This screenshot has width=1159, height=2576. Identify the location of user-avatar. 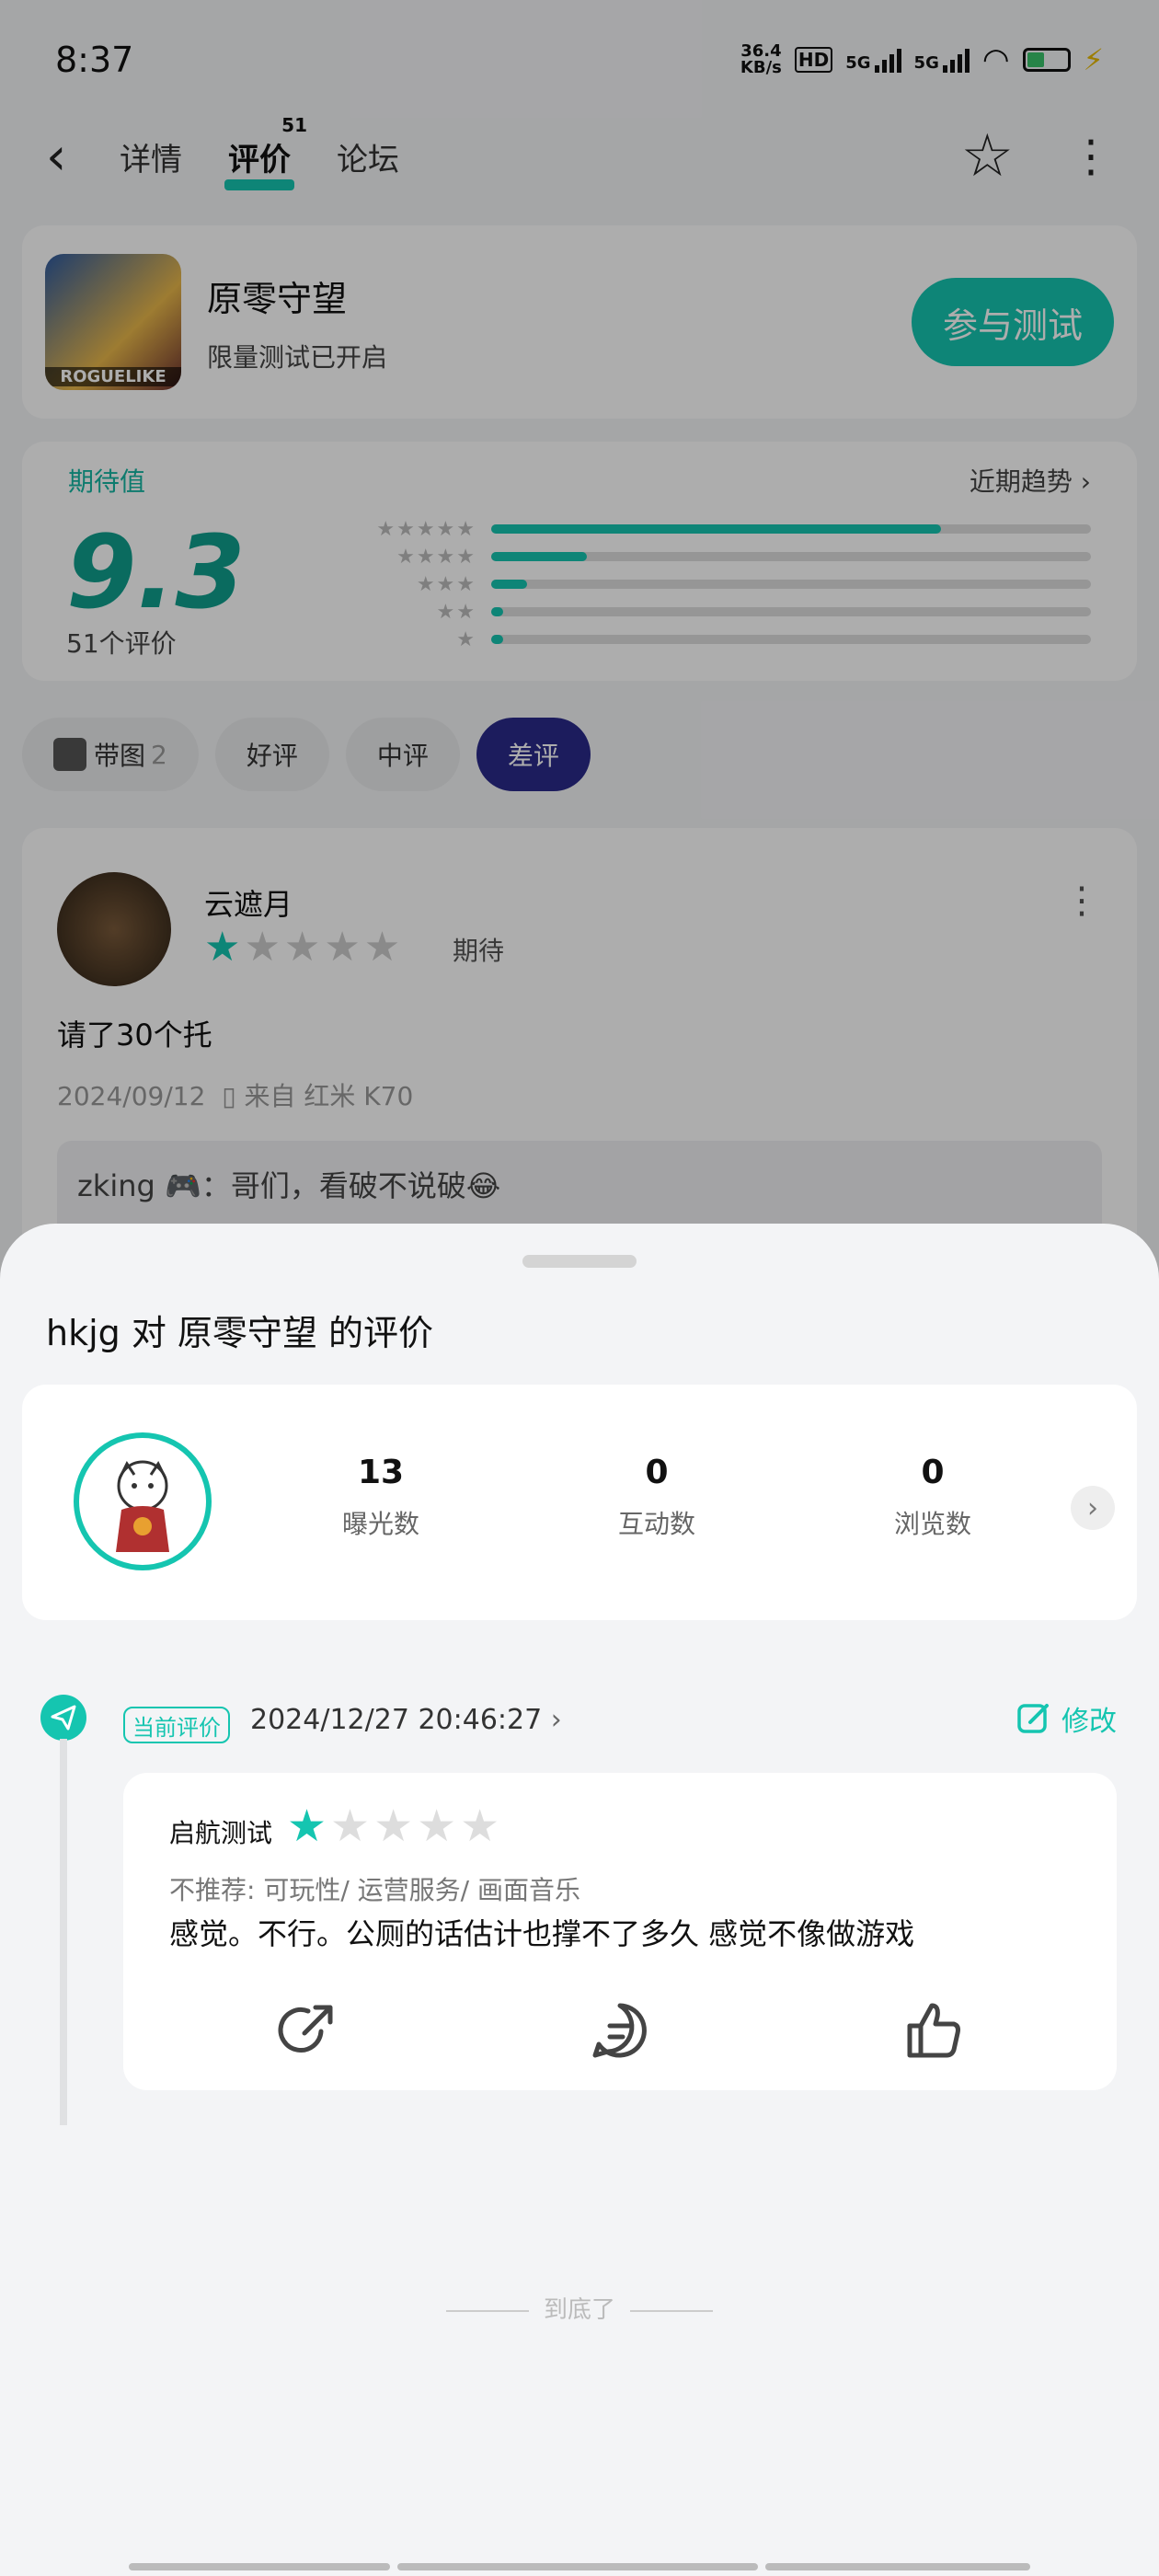
(143, 1501).